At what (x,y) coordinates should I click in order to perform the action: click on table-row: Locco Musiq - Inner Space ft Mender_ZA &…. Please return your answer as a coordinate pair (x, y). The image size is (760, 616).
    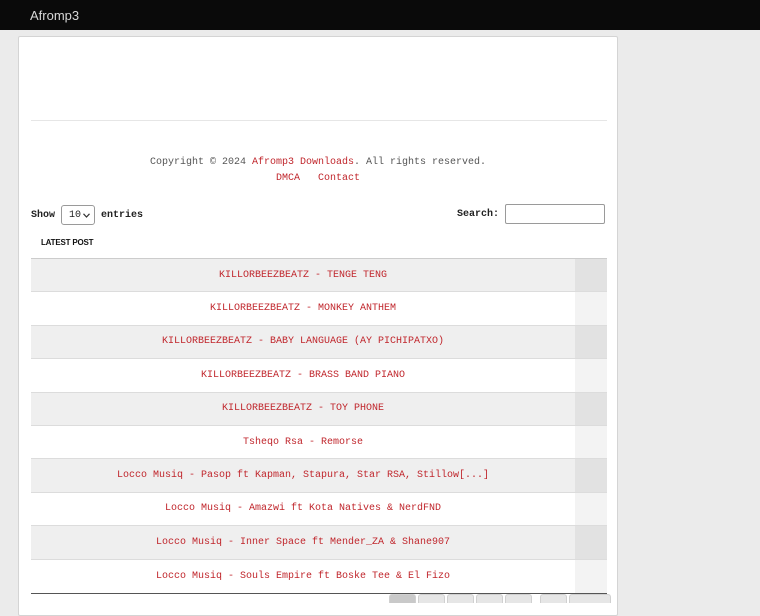
    Looking at the image, I should click on (319, 543).